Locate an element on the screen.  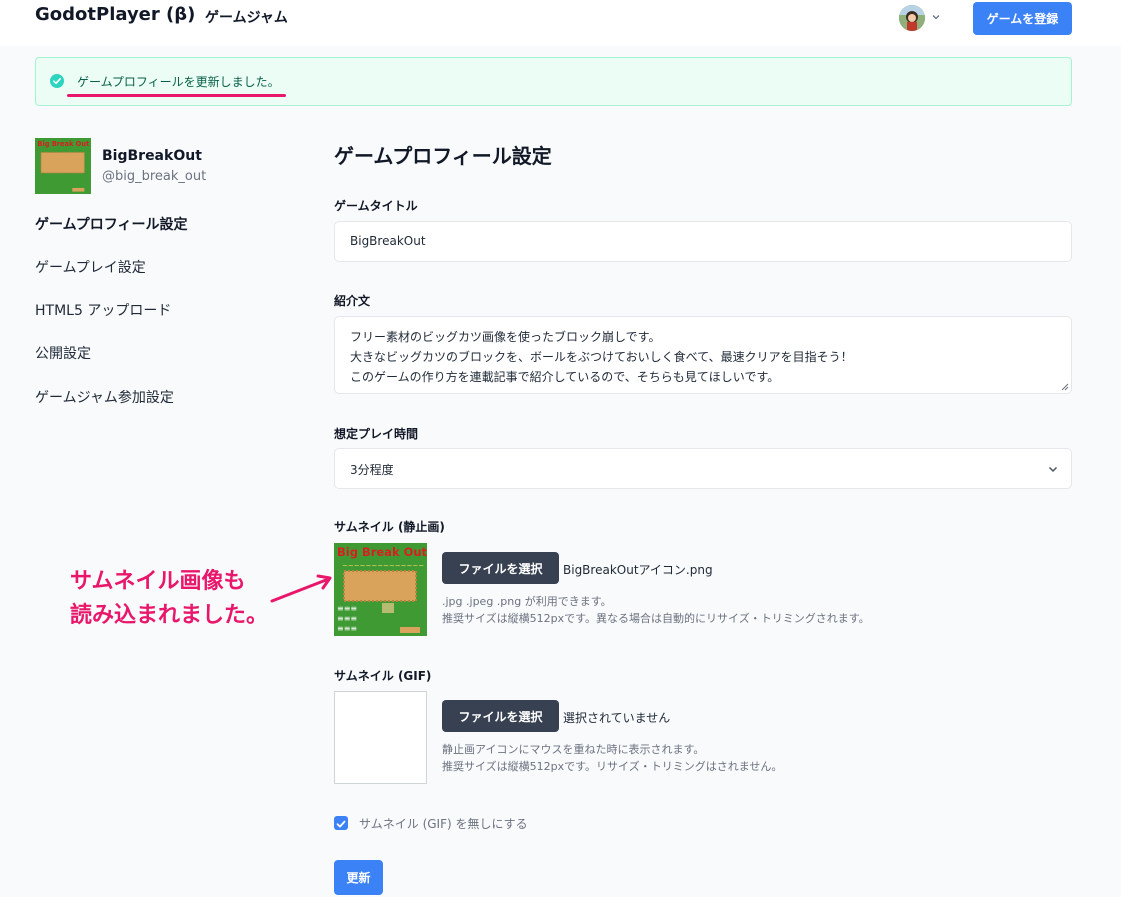
playtime-select: 3分程度 is located at coordinates (703, 468).